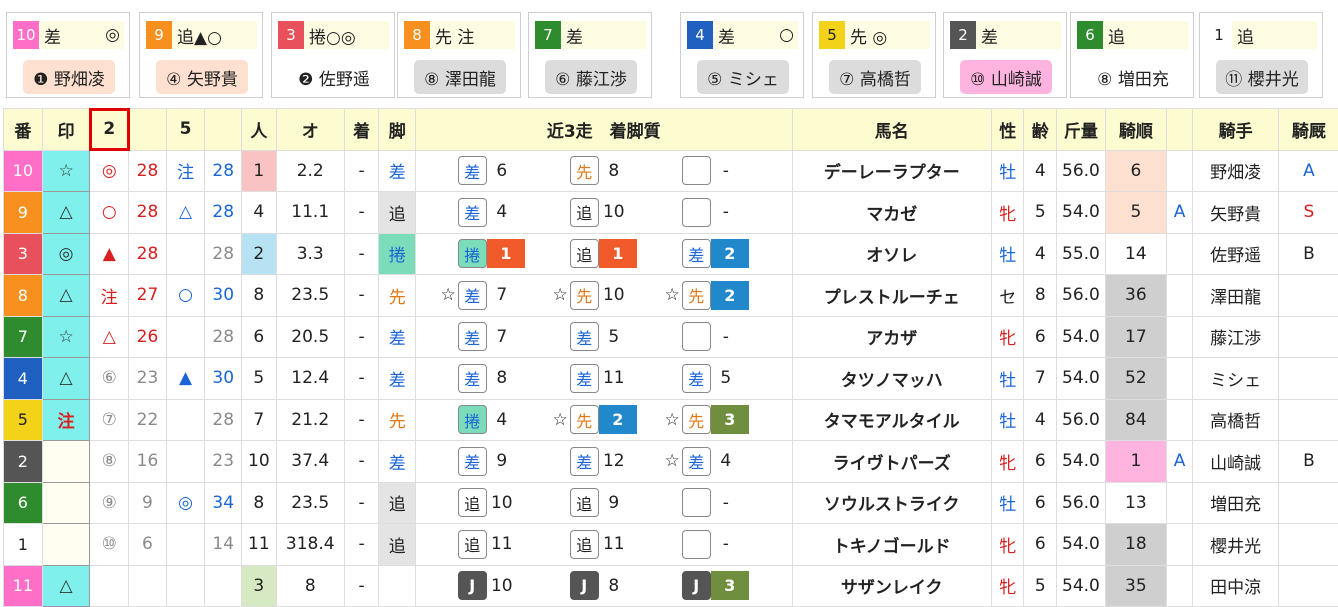 The width and height of the screenshot is (1338, 607). I want to click on table-row: 6⑨9◎34823.5-追追10追9-ソウルストライク牡656.013増田充, so click(671, 503).